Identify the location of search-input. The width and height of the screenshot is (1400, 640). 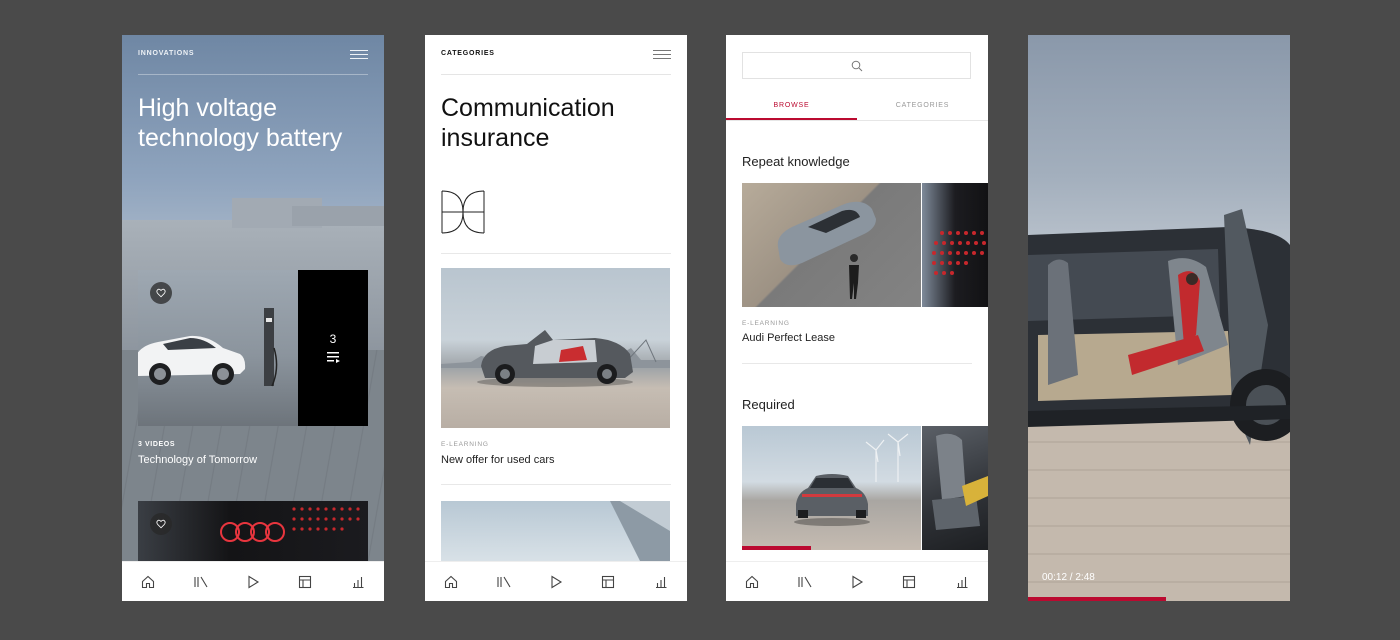
(856, 65).